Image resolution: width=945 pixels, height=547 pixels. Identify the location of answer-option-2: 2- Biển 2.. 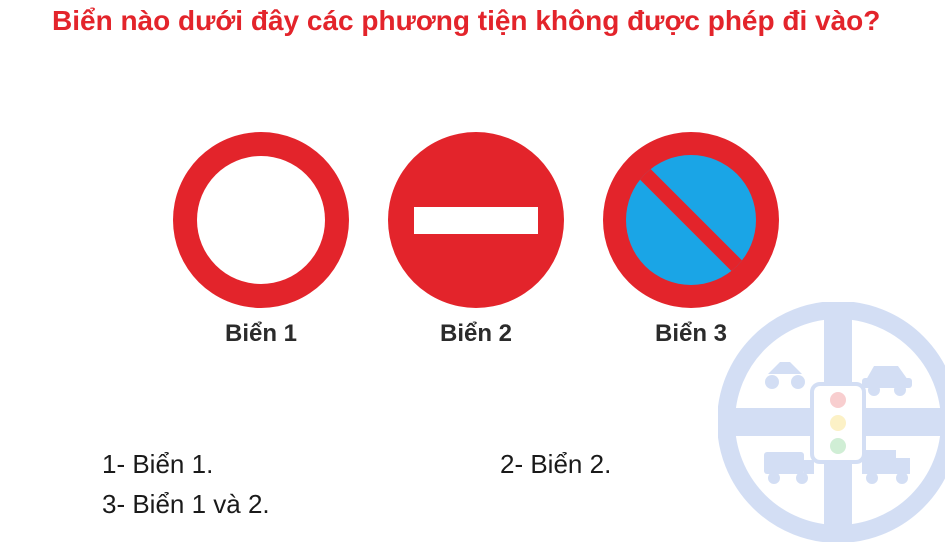
(555, 464).